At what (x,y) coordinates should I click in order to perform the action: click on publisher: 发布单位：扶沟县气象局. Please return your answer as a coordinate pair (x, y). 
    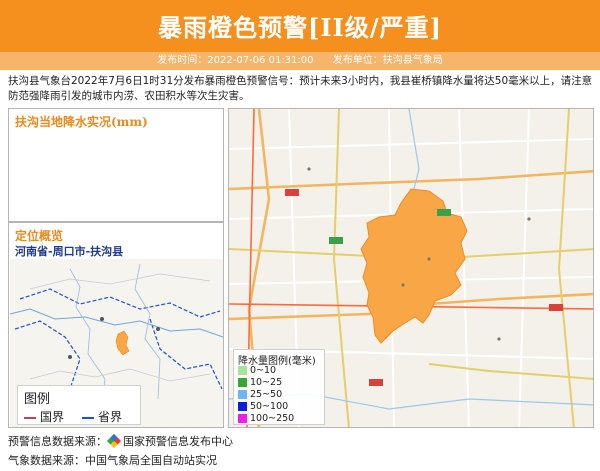
    Looking at the image, I should click on (387, 60).